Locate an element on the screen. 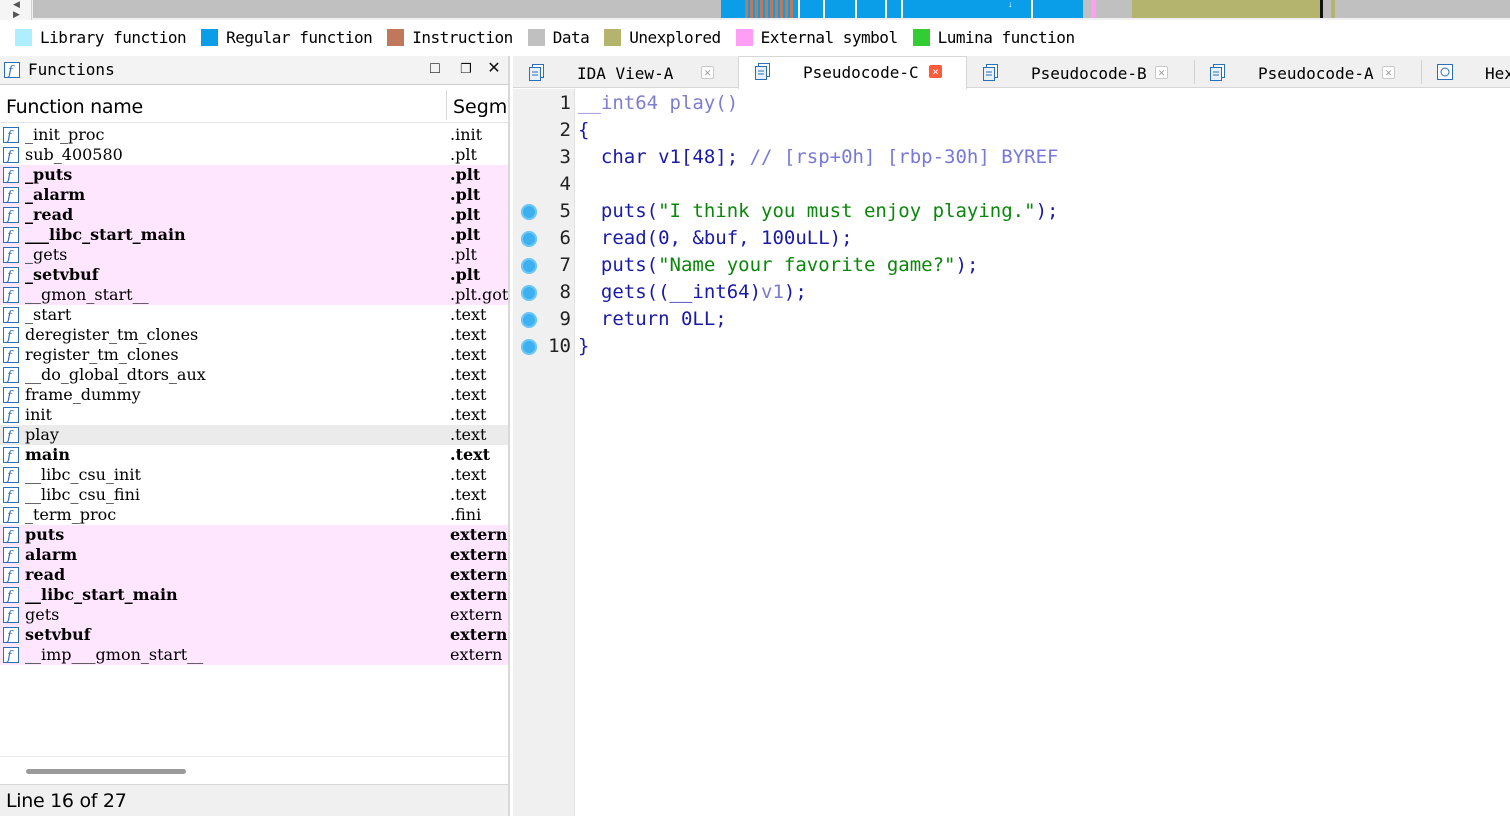 This screenshot has height=816, width=1510. library-swatch is located at coordinates (23, 37).